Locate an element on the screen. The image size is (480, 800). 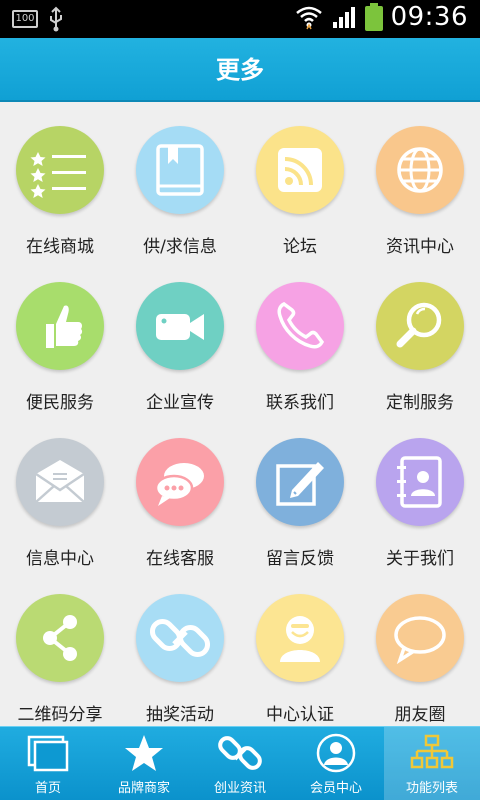
link-icon is located at coordinates (240, 753).